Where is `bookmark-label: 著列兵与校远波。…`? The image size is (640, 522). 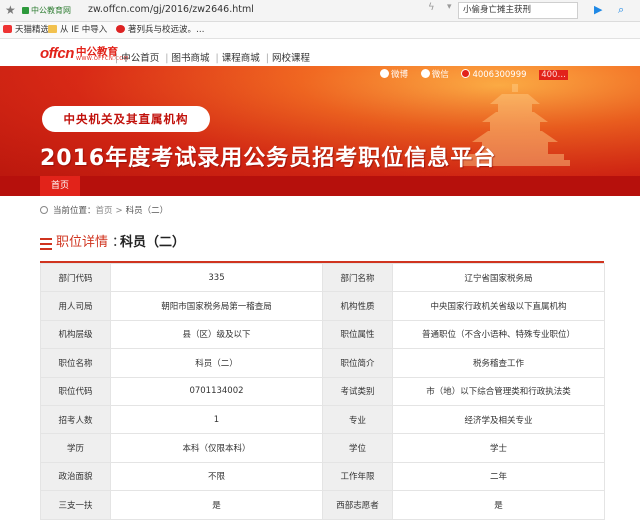 bookmark-label: 著列兵与校远波。… is located at coordinates (166, 30).